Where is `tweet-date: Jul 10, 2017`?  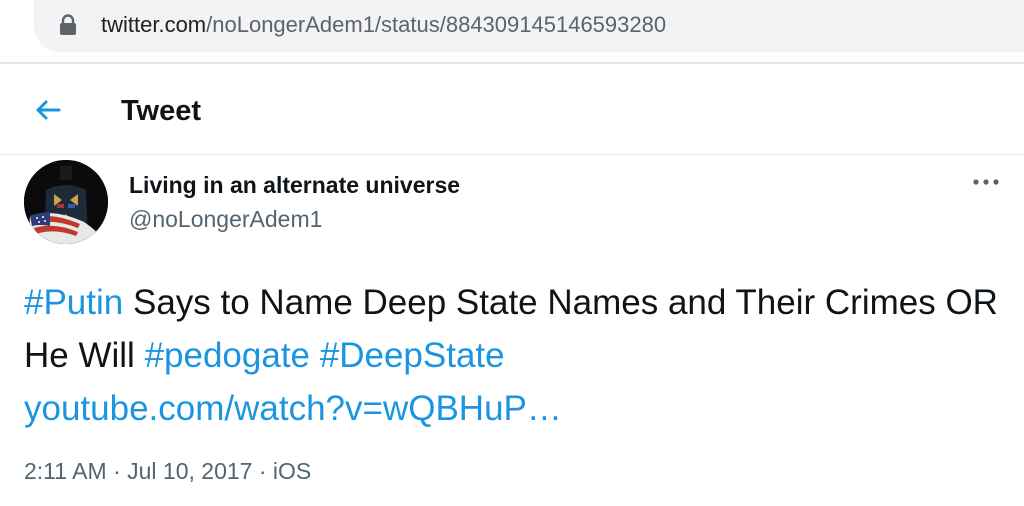 tweet-date: Jul 10, 2017 is located at coordinates (189, 471).